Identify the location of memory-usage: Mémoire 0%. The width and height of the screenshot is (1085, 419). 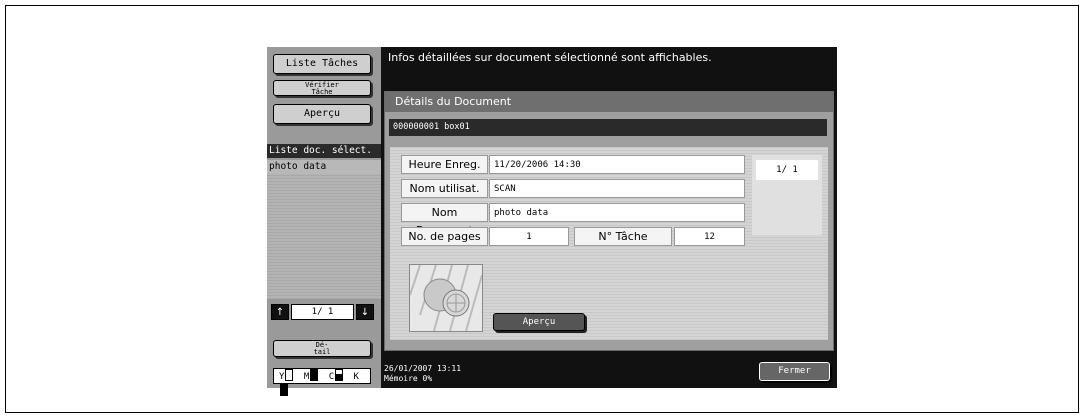
(408, 378).